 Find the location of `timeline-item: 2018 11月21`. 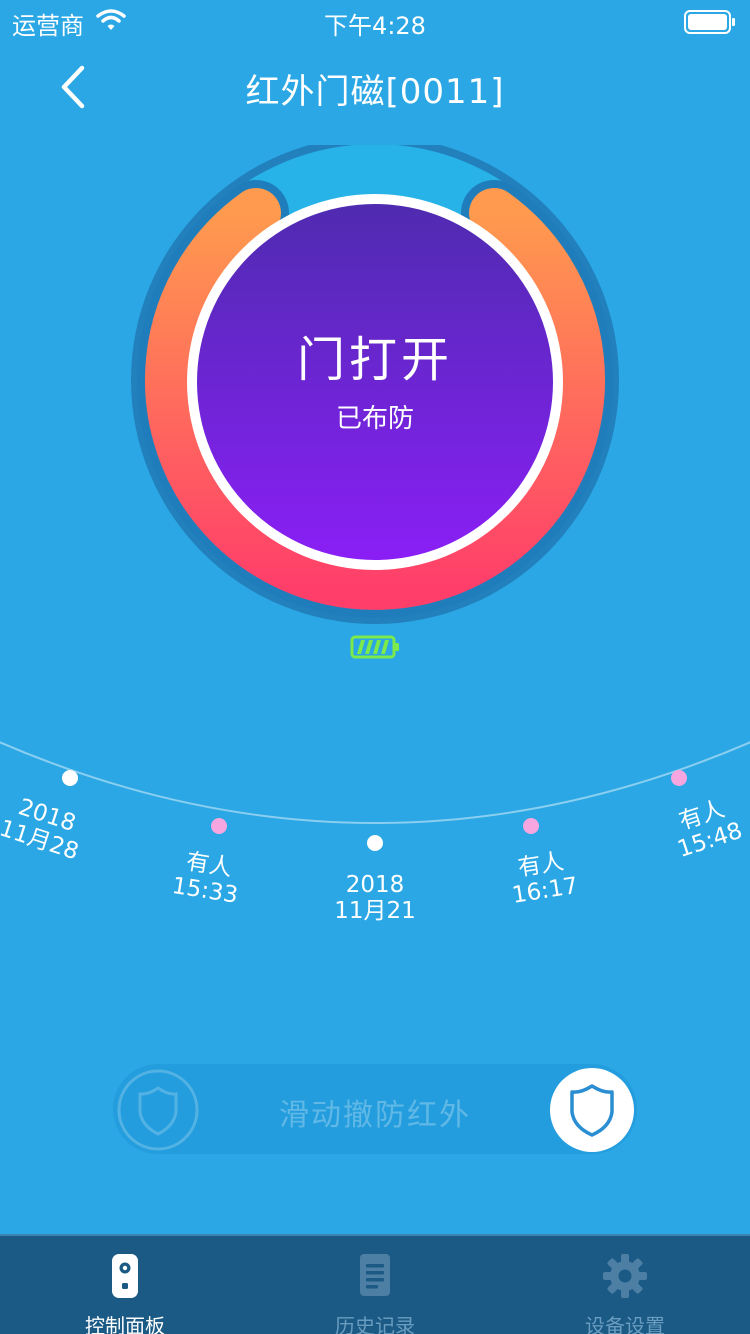

timeline-item: 2018 11月21 is located at coordinates (375, 898).